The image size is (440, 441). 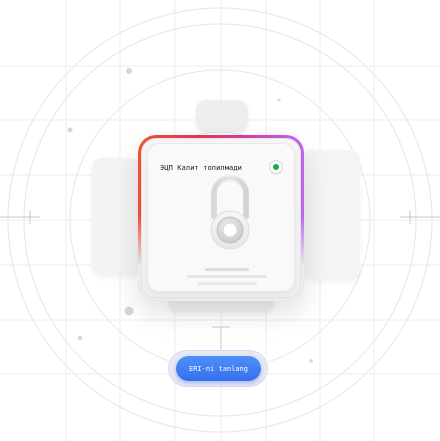 I want to click on select-key-button: ERI-ni tanlang, so click(x=218, y=368).